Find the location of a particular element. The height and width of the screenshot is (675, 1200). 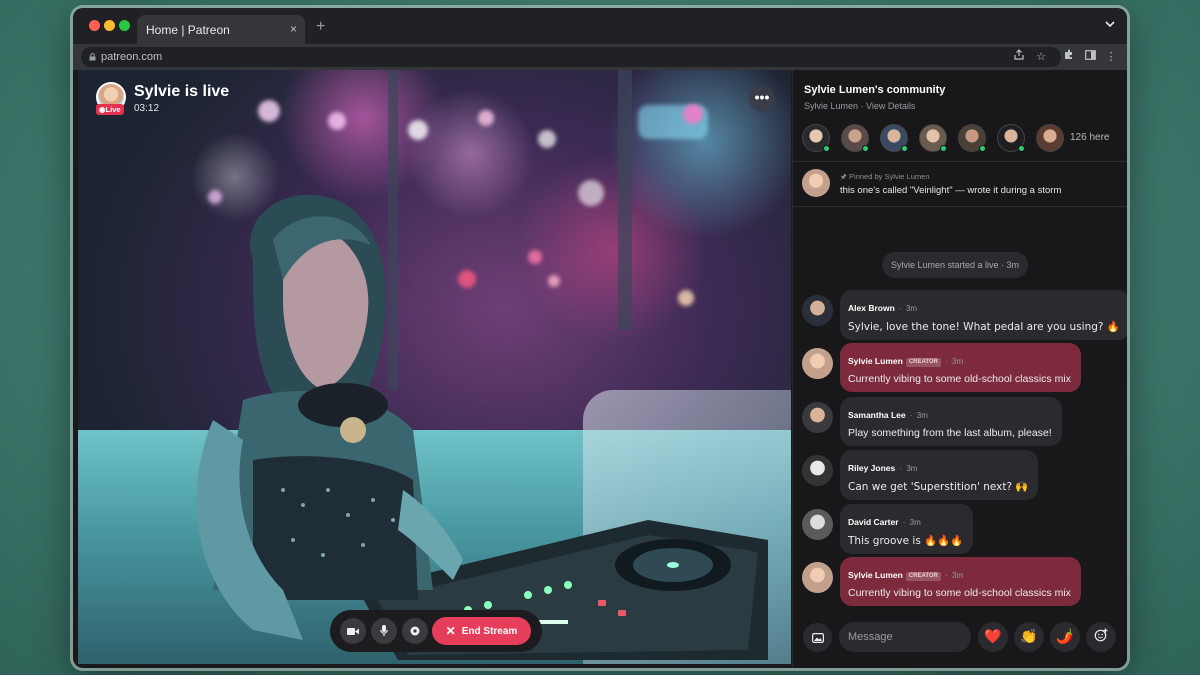

attach-image-button is located at coordinates (817, 637).